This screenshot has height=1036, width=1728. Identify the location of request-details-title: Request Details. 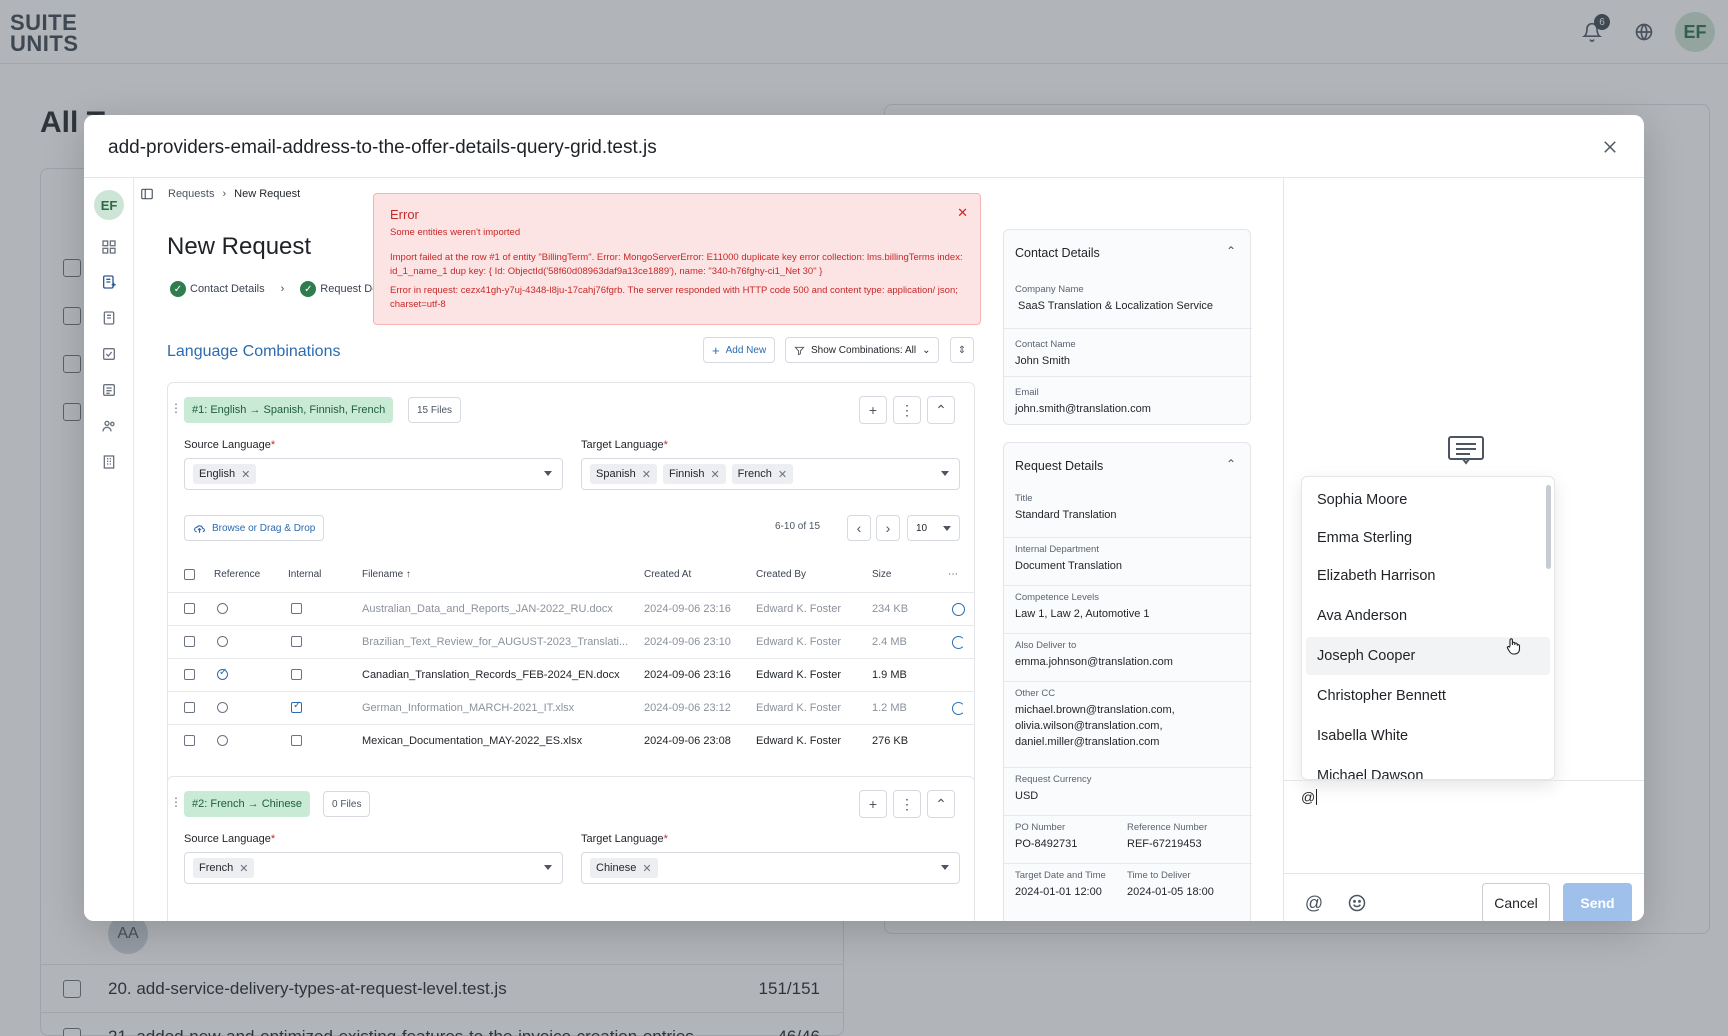
(1059, 466).